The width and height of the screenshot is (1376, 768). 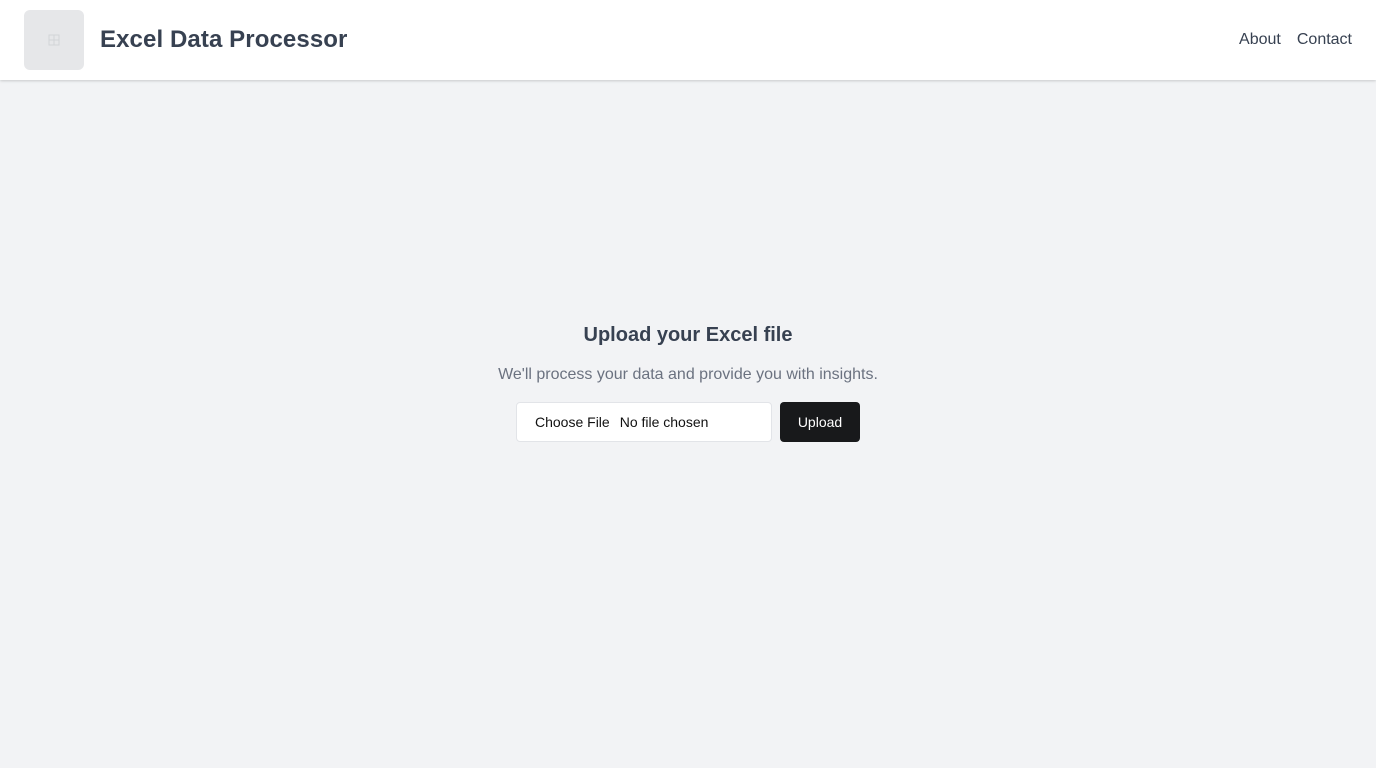 What do you see at coordinates (1295, 40) in the screenshot?
I see `top-nav: About Contact` at bounding box center [1295, 40].